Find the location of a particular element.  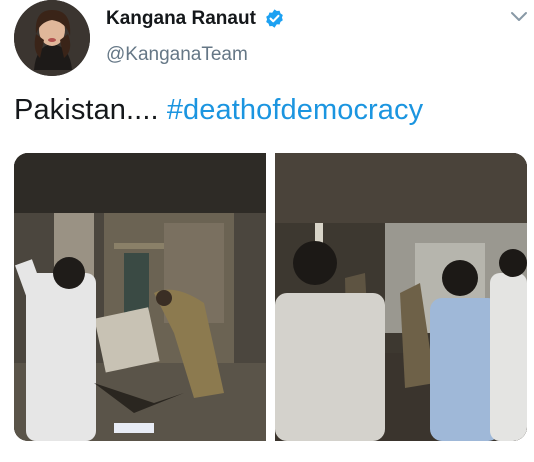

hashtag-link: #deathofdemocracy is located at coordinates (295, 110).